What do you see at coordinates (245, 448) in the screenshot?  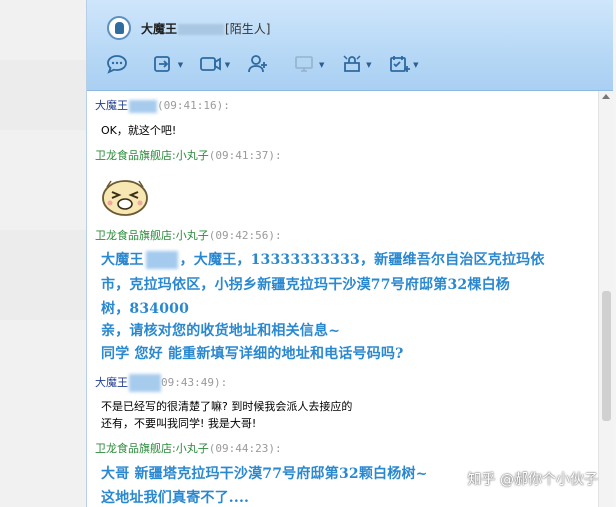 I see `message-time: (09:44:23):` at bounding box center [245, 448].